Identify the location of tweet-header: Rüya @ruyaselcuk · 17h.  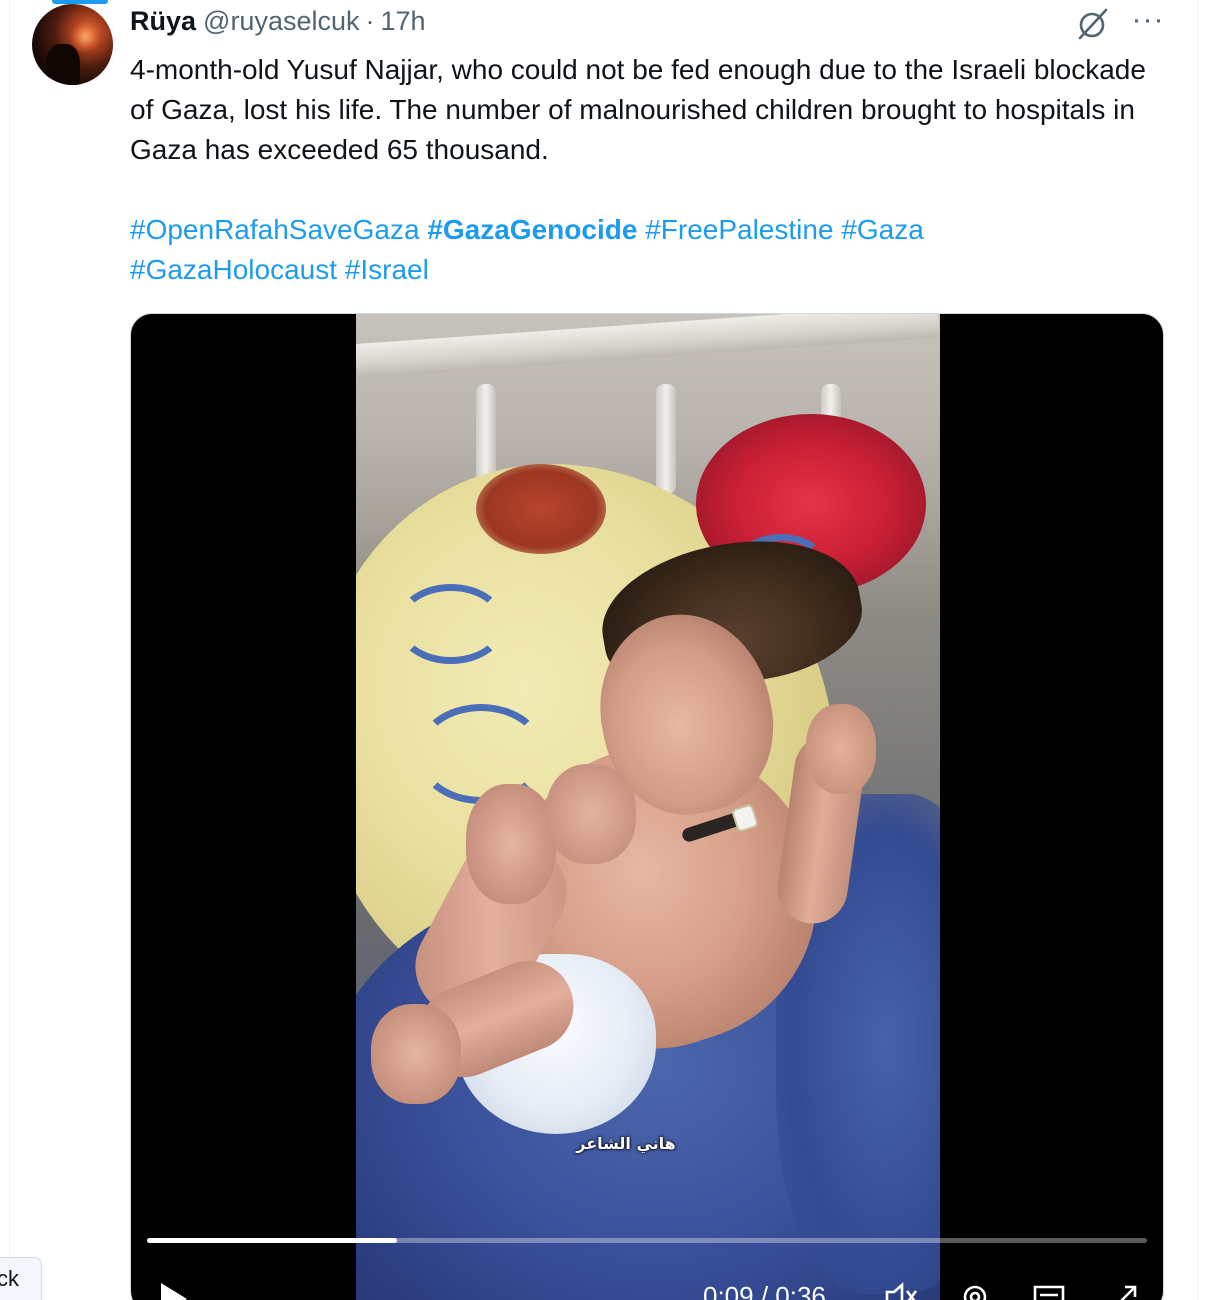
(278, 24).